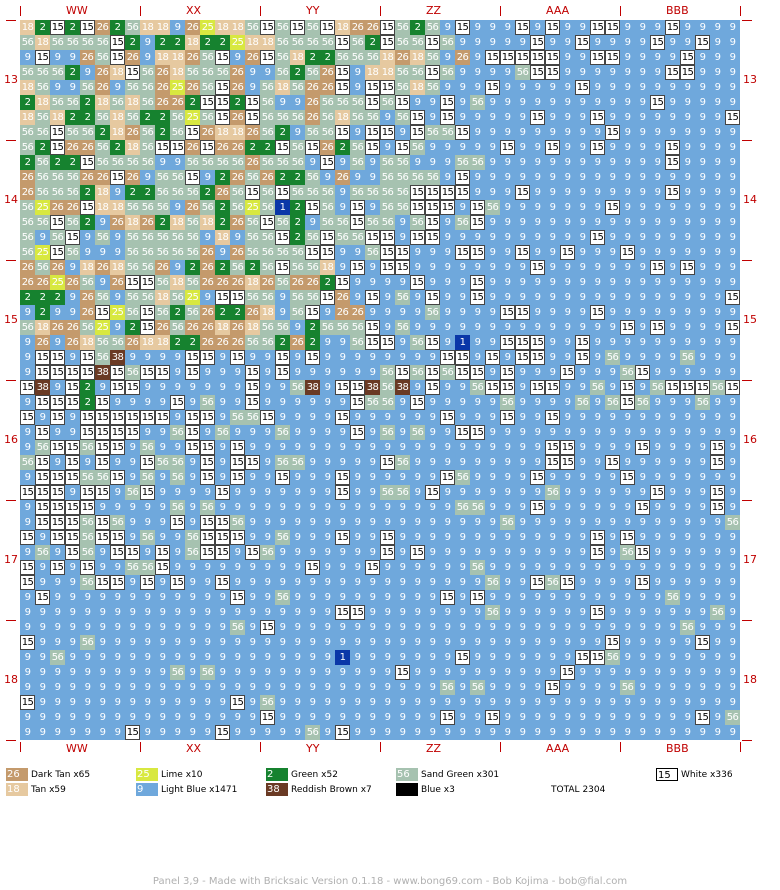 The height and width of the screenshot is (890, 780). I want to click on legend-name: Tan, so click(39, 790).